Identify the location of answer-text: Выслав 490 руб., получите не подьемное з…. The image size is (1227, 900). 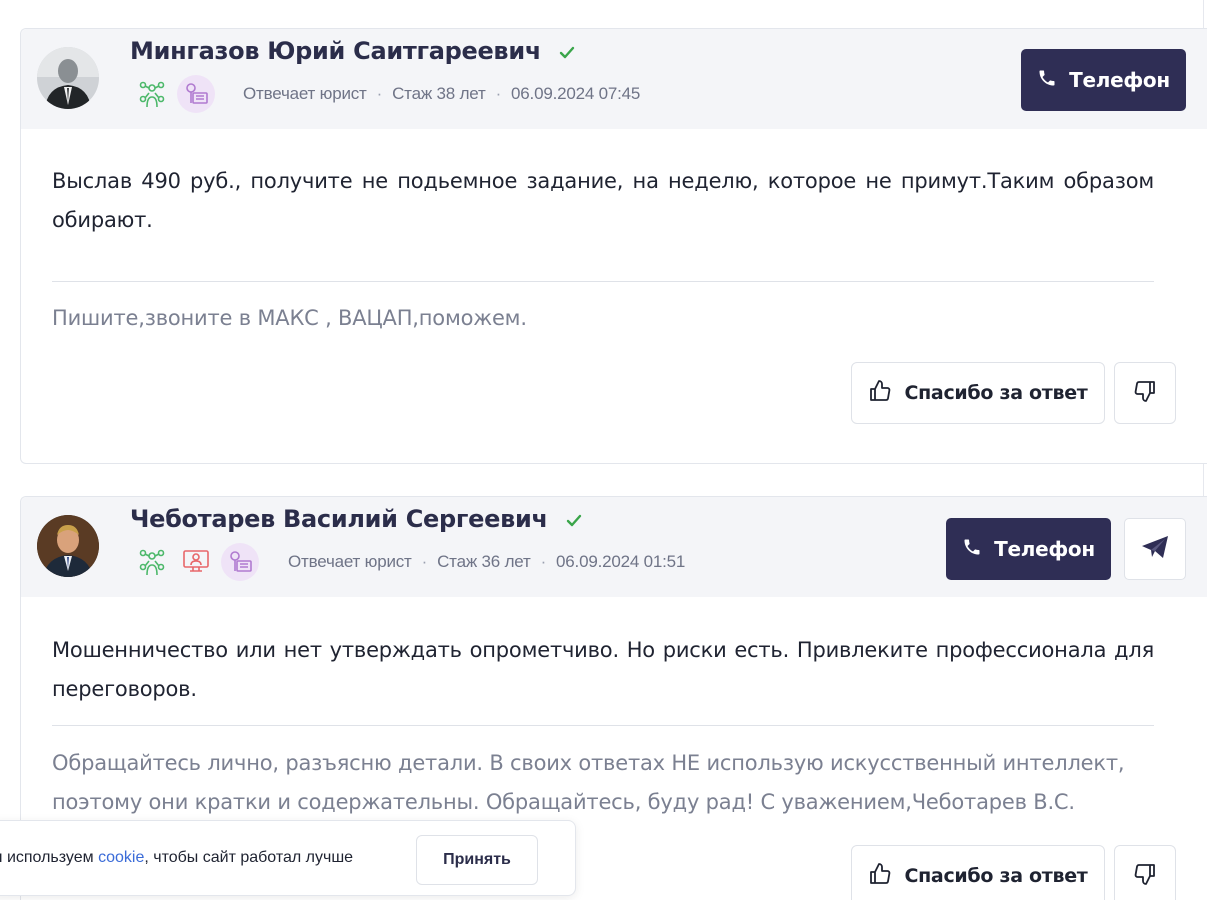
(603, 200).